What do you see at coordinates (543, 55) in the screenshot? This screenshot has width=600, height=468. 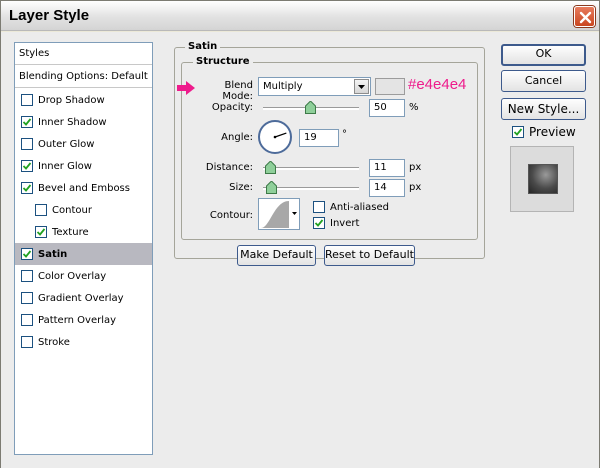 I see `ok-button: OK` at bounding box center [543, 55].